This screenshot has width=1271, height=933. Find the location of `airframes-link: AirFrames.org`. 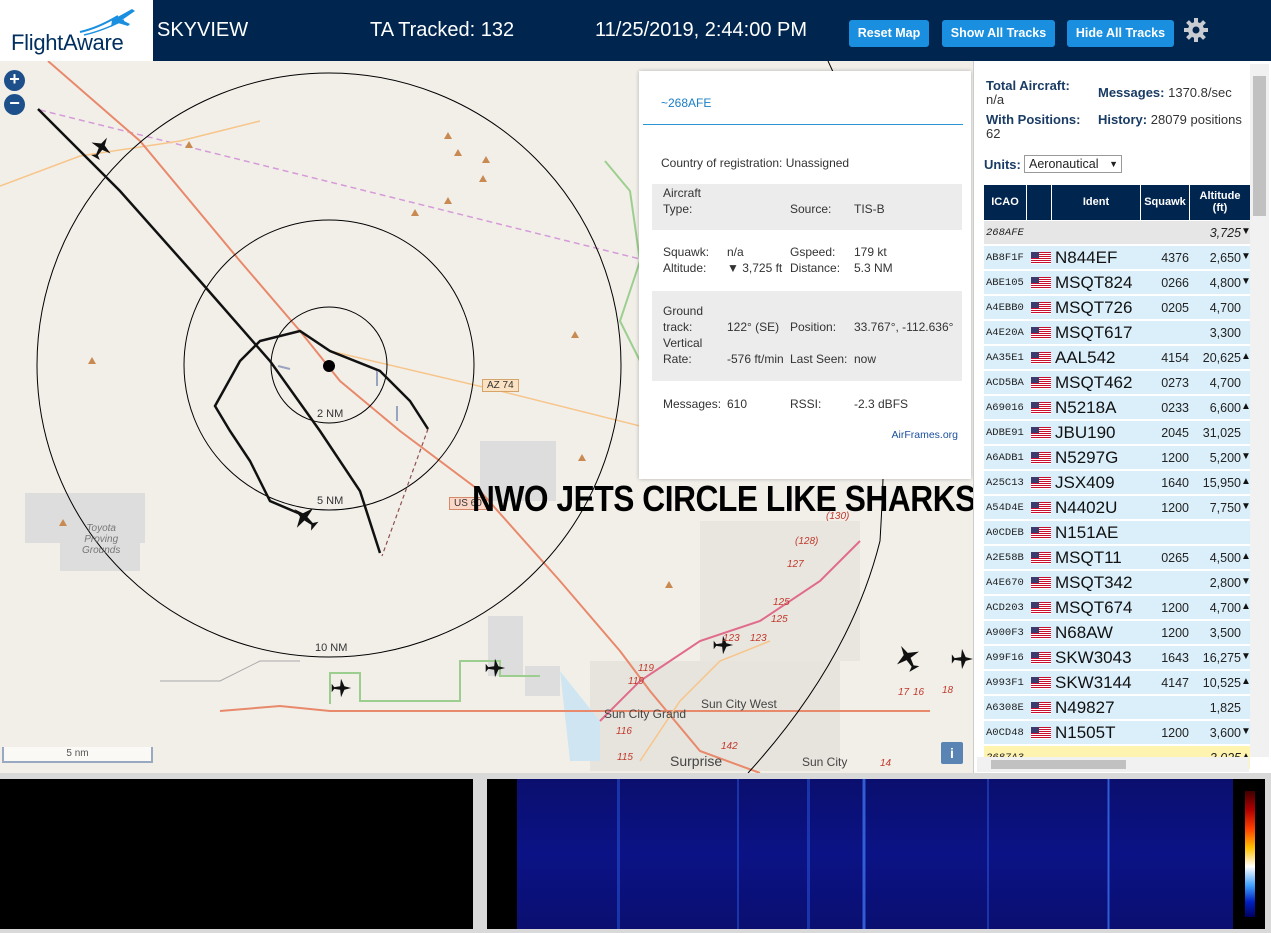

airframes-link: AirFrames.org is located at coordinates (924, 435).